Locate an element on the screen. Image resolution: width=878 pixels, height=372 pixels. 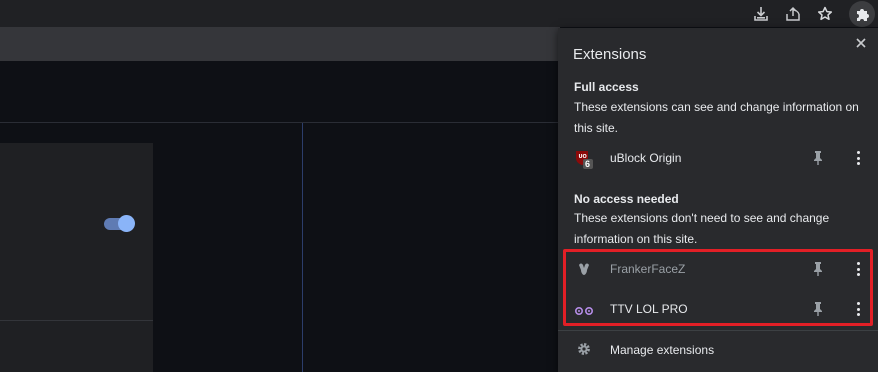
manage-extensions-button: Manage extensions is located at coordinates (718, 350).